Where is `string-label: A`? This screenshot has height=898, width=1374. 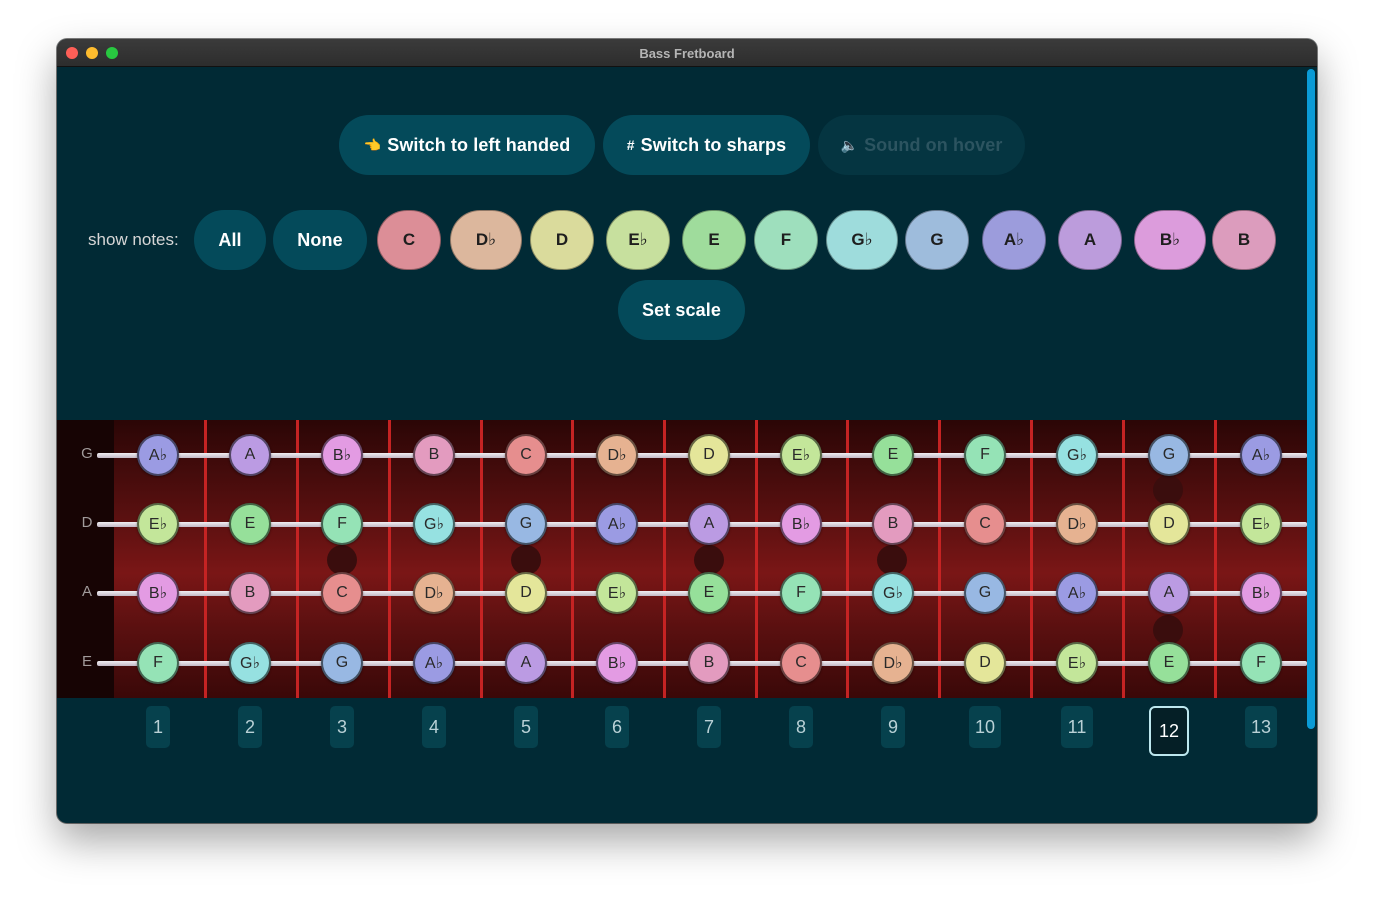
string-label: A is located at coordinates (86, 591).